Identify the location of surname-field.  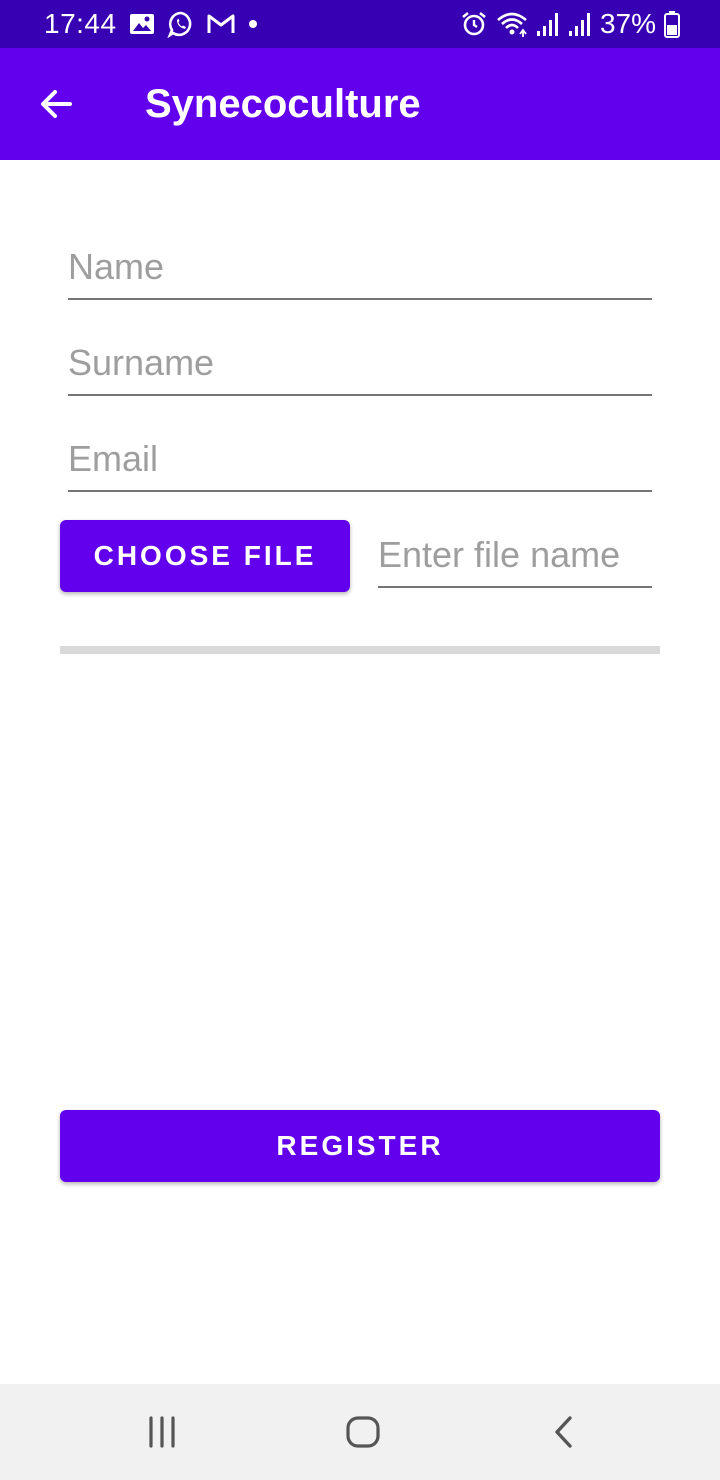
(360, 367).